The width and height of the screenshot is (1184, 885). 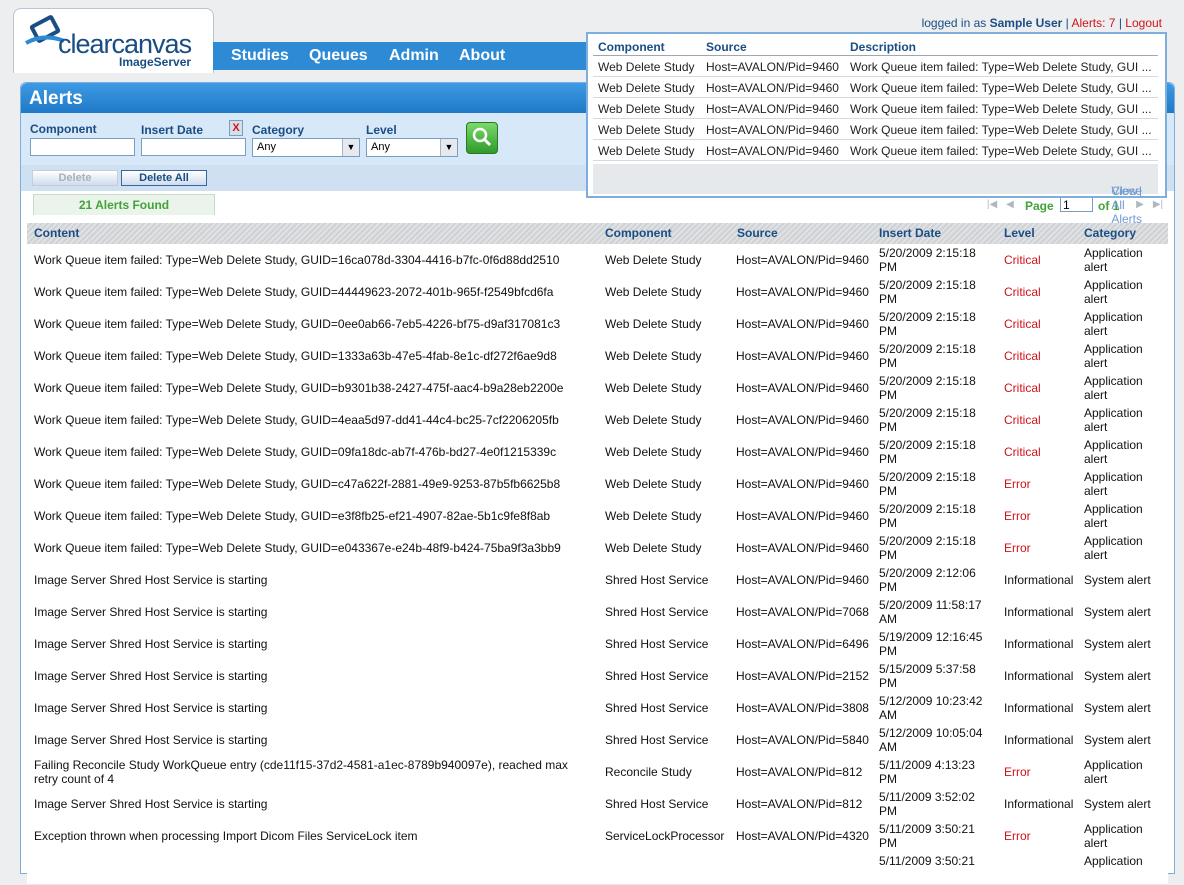 I want to click on popup-cell-source: Host=AVALON/Pid=9460, so click(x=772, y=151).